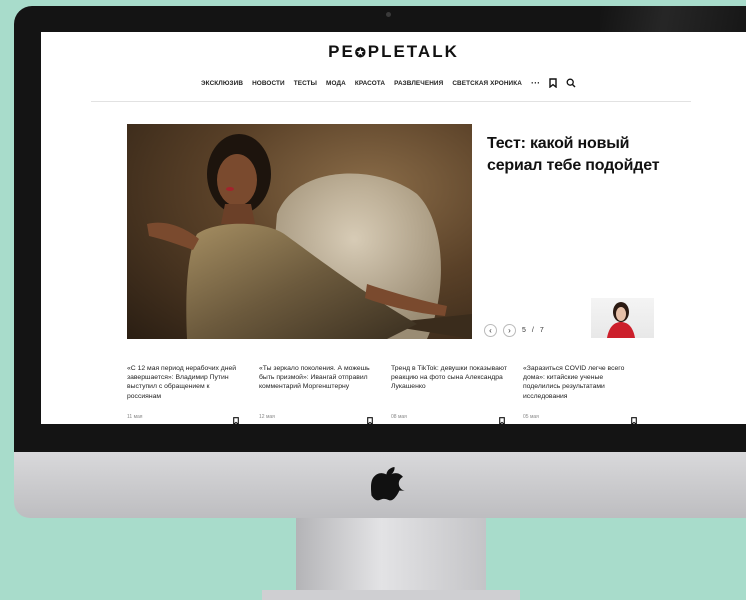 This screenshot has height=600, width=746. I want to click on nav-item-entertainment: РАЗВЛЕЧЕНИЯ, so click(418, 83).